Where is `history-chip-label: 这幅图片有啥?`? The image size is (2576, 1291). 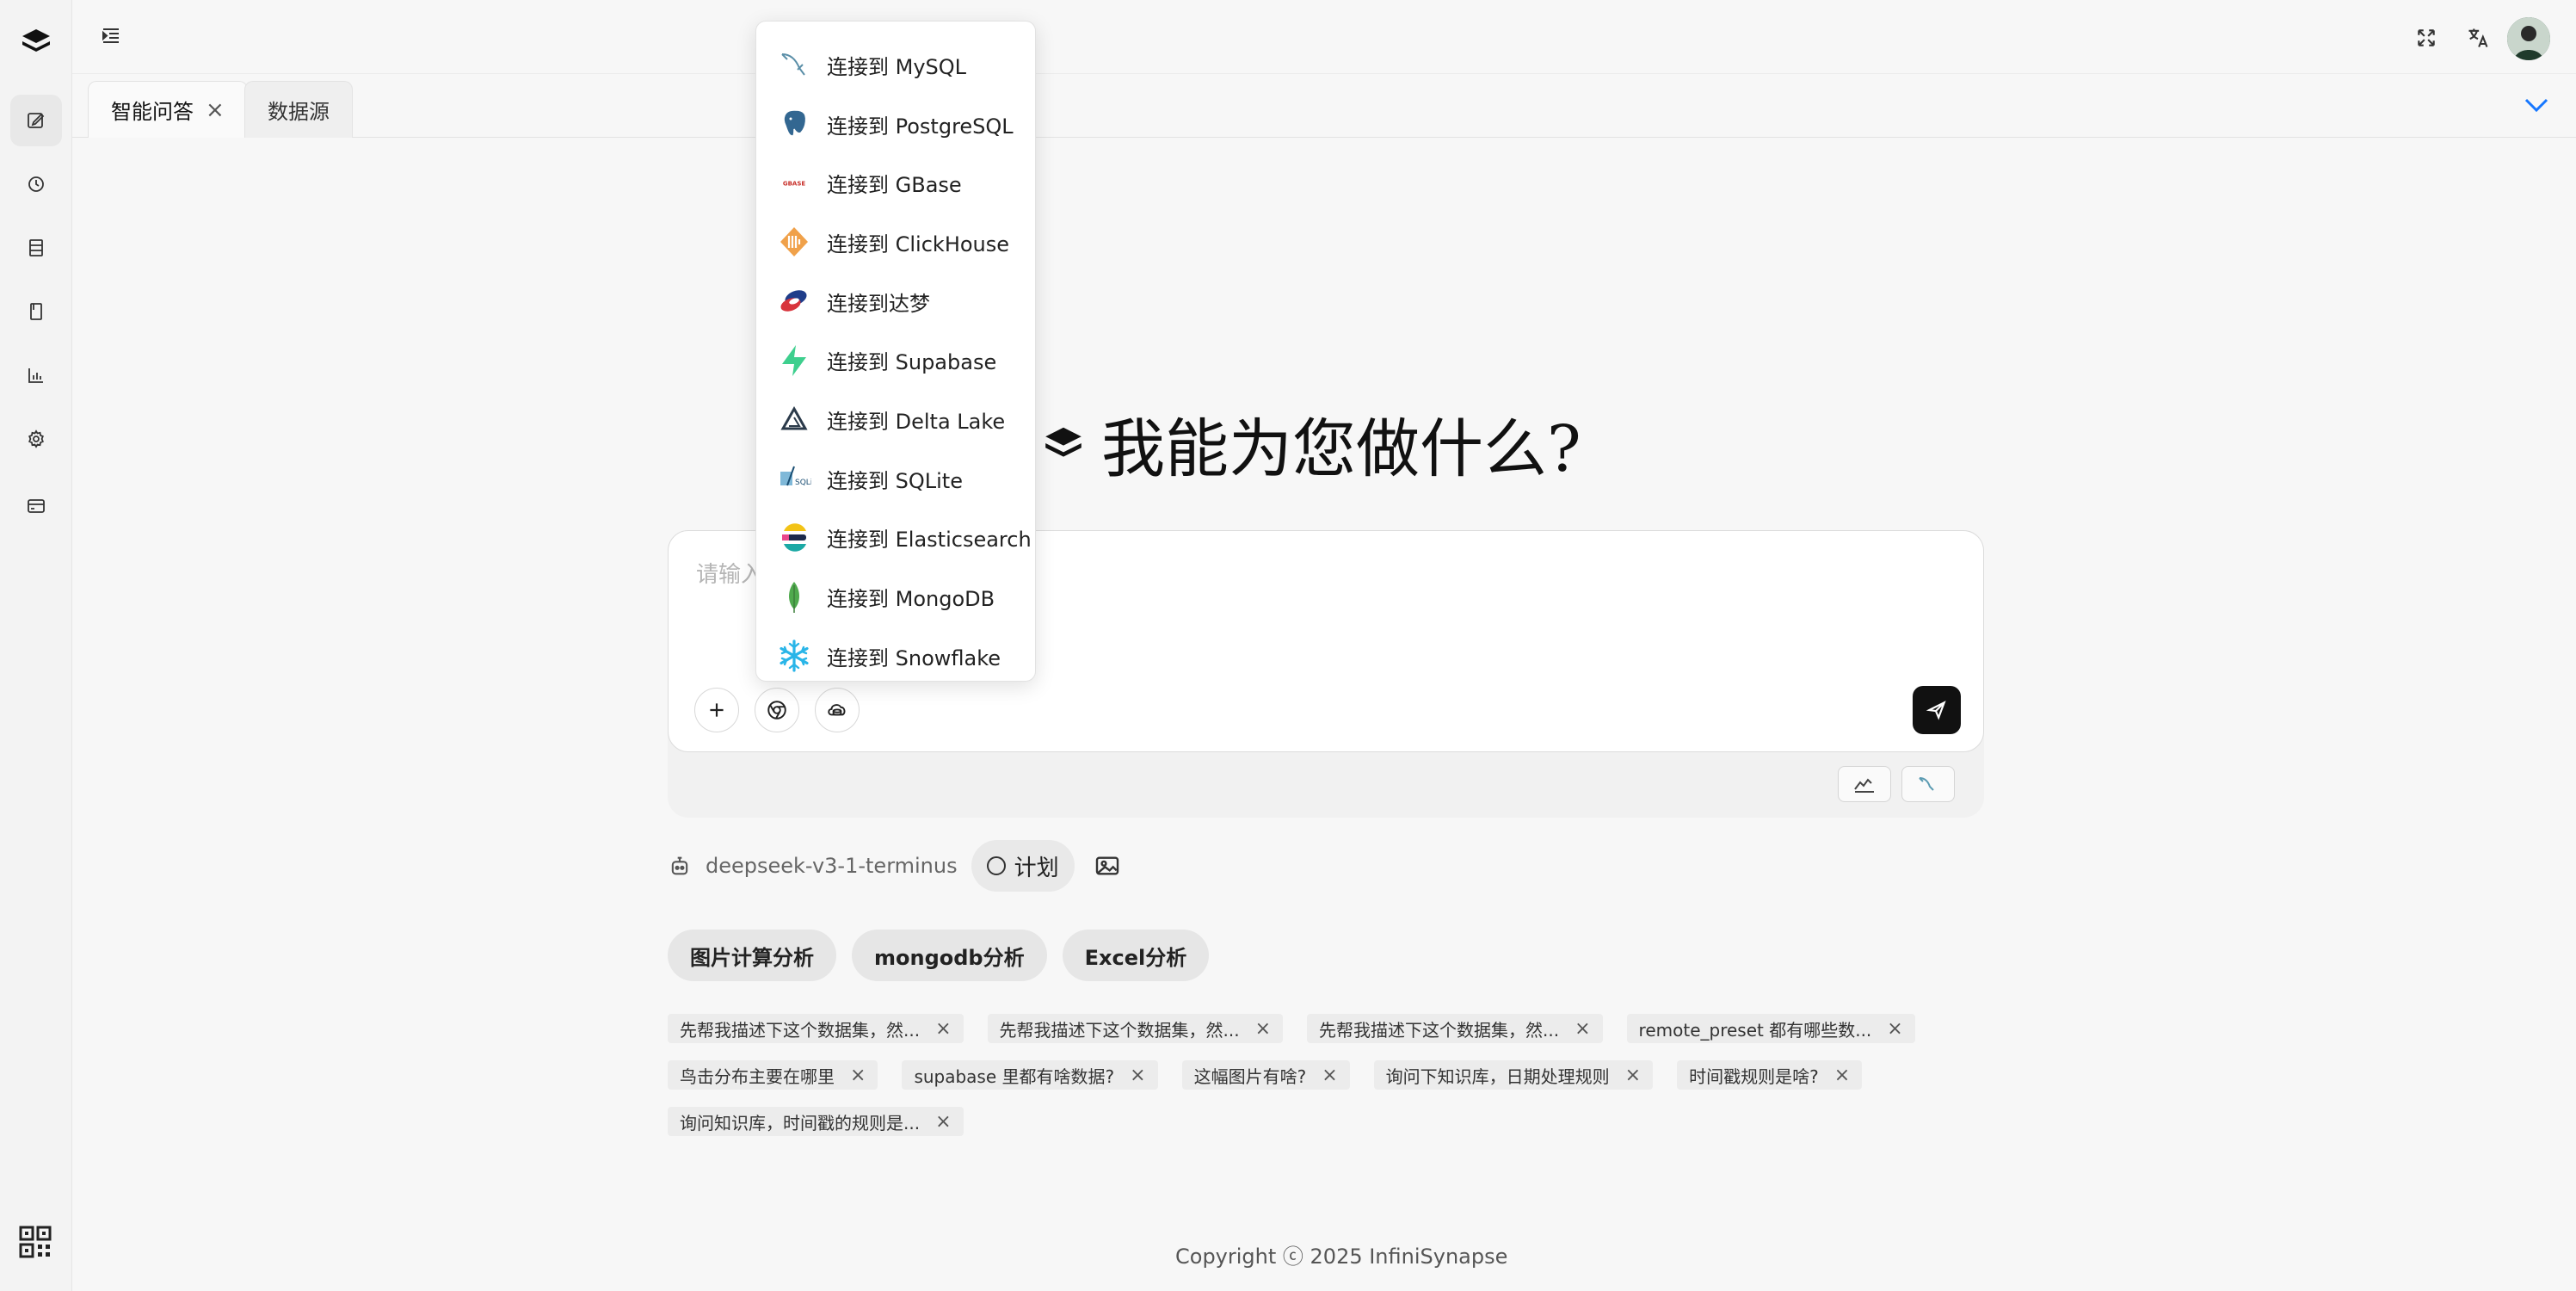
history-chip-label: 这幅图片有啥? is located at coordinates (1250, 1076).